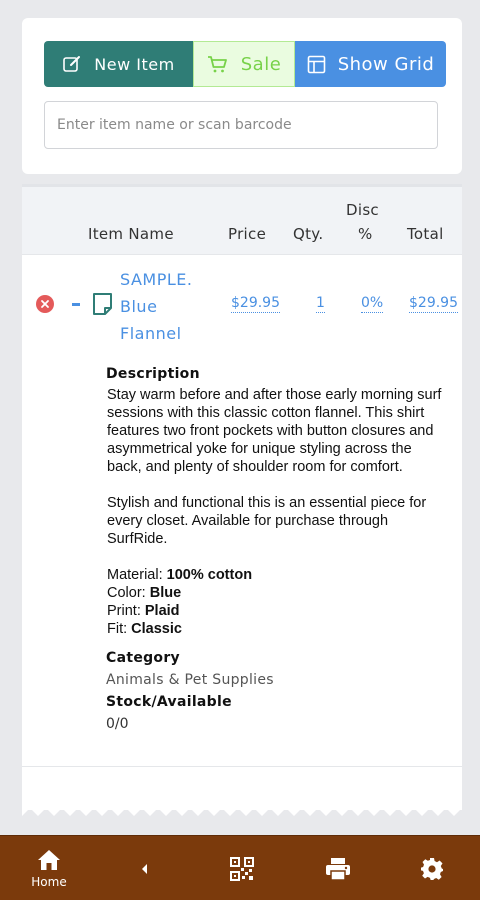 This screenshot has height=900, width=480. I want to click on show-grid-label: Show Grid, so click(386, 64).